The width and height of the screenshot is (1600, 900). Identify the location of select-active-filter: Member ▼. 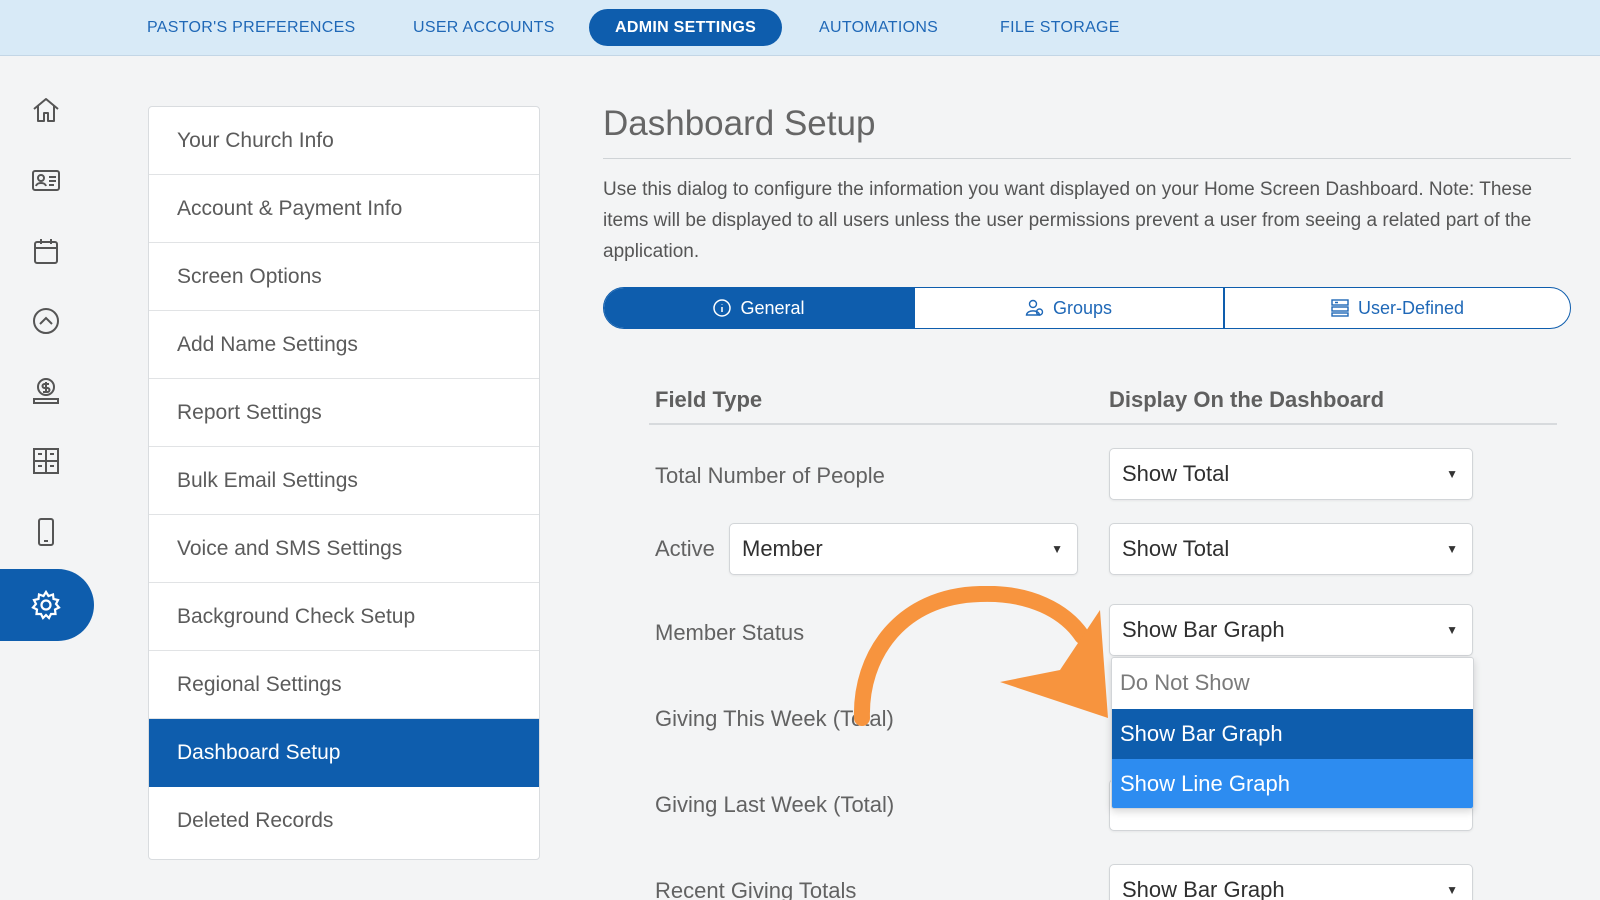
(903, 549).